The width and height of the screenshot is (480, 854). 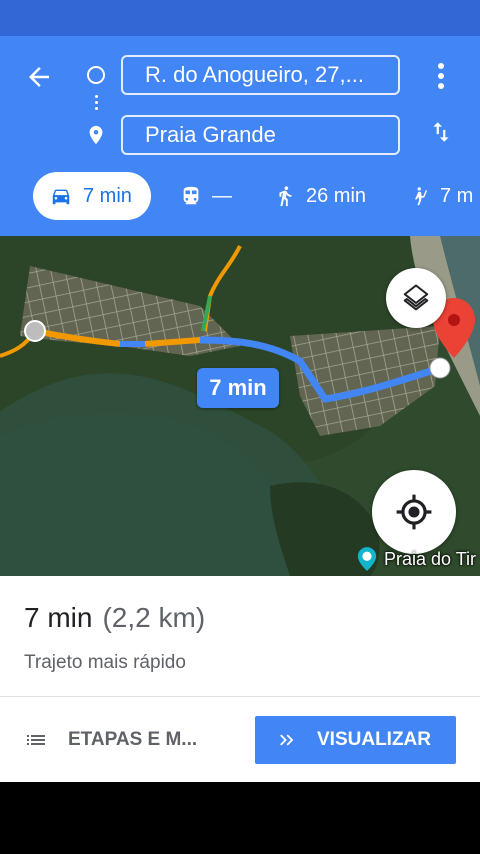 What do you see at coordinates (367, 559) in the screenshot?
I see `beach-place-icon` at bounding box center [367, 559].